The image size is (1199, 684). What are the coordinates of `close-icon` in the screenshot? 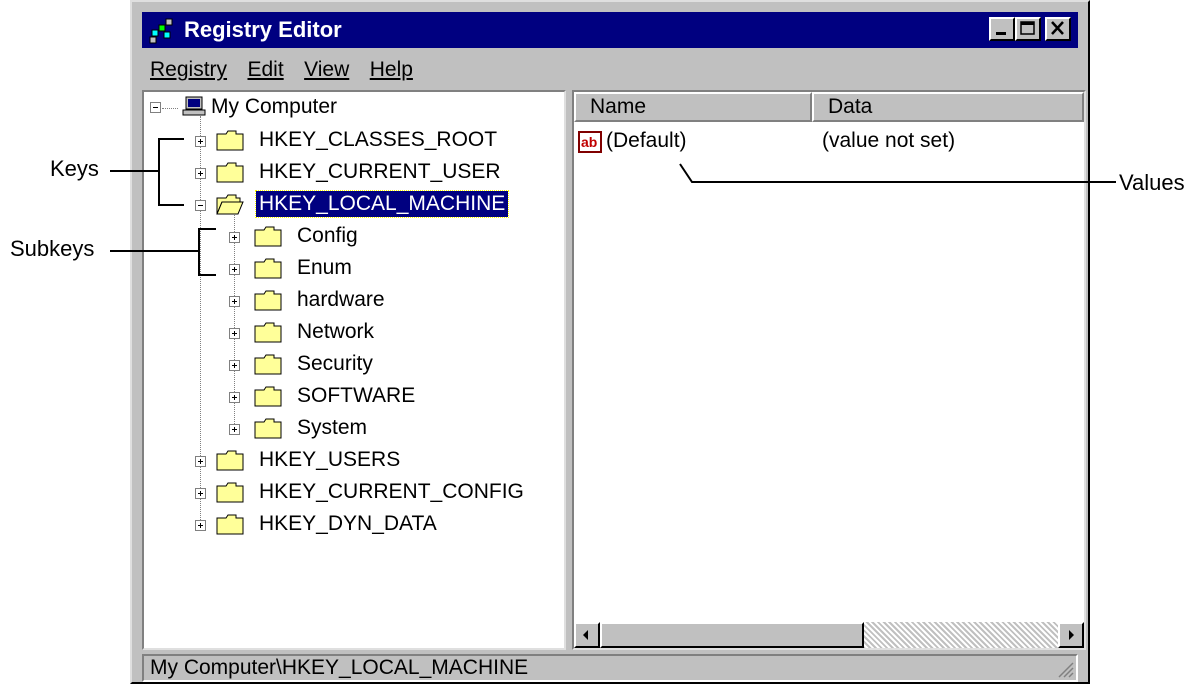 It's located at (1057, 28).